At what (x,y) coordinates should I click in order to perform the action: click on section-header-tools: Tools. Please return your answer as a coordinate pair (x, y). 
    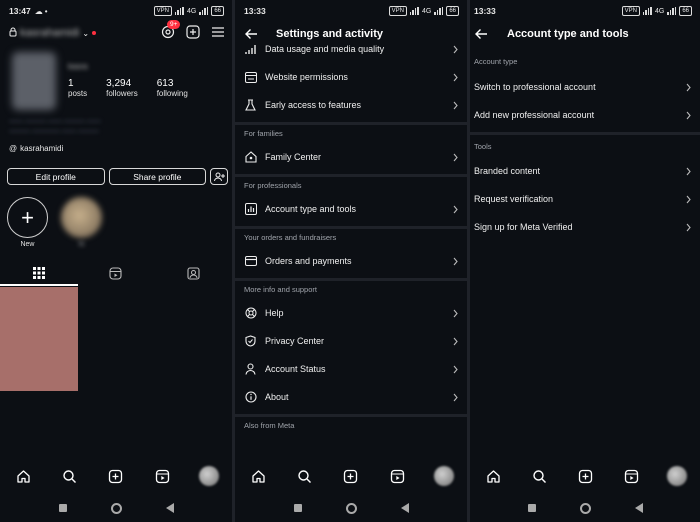
    Looking at the image, I should click on (483, 146).